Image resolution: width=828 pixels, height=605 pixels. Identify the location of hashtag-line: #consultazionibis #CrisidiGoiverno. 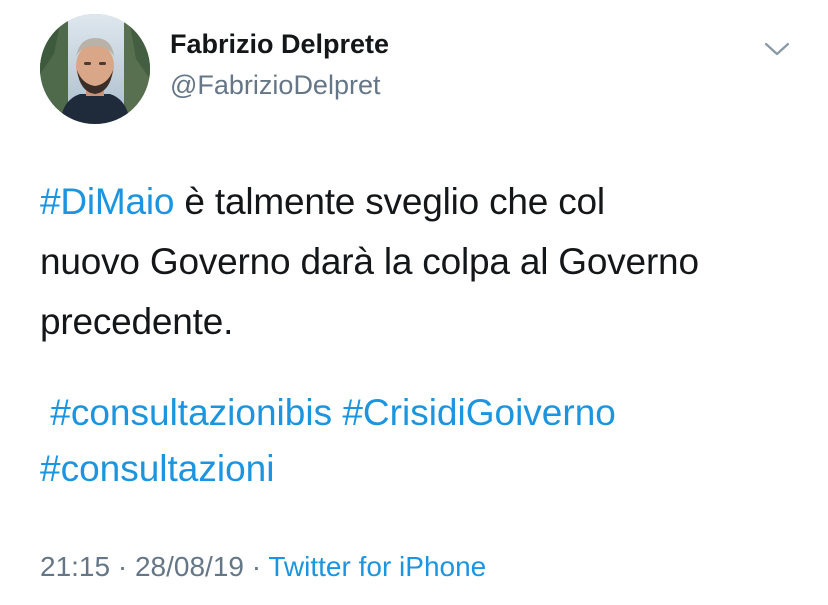
(425, 413).